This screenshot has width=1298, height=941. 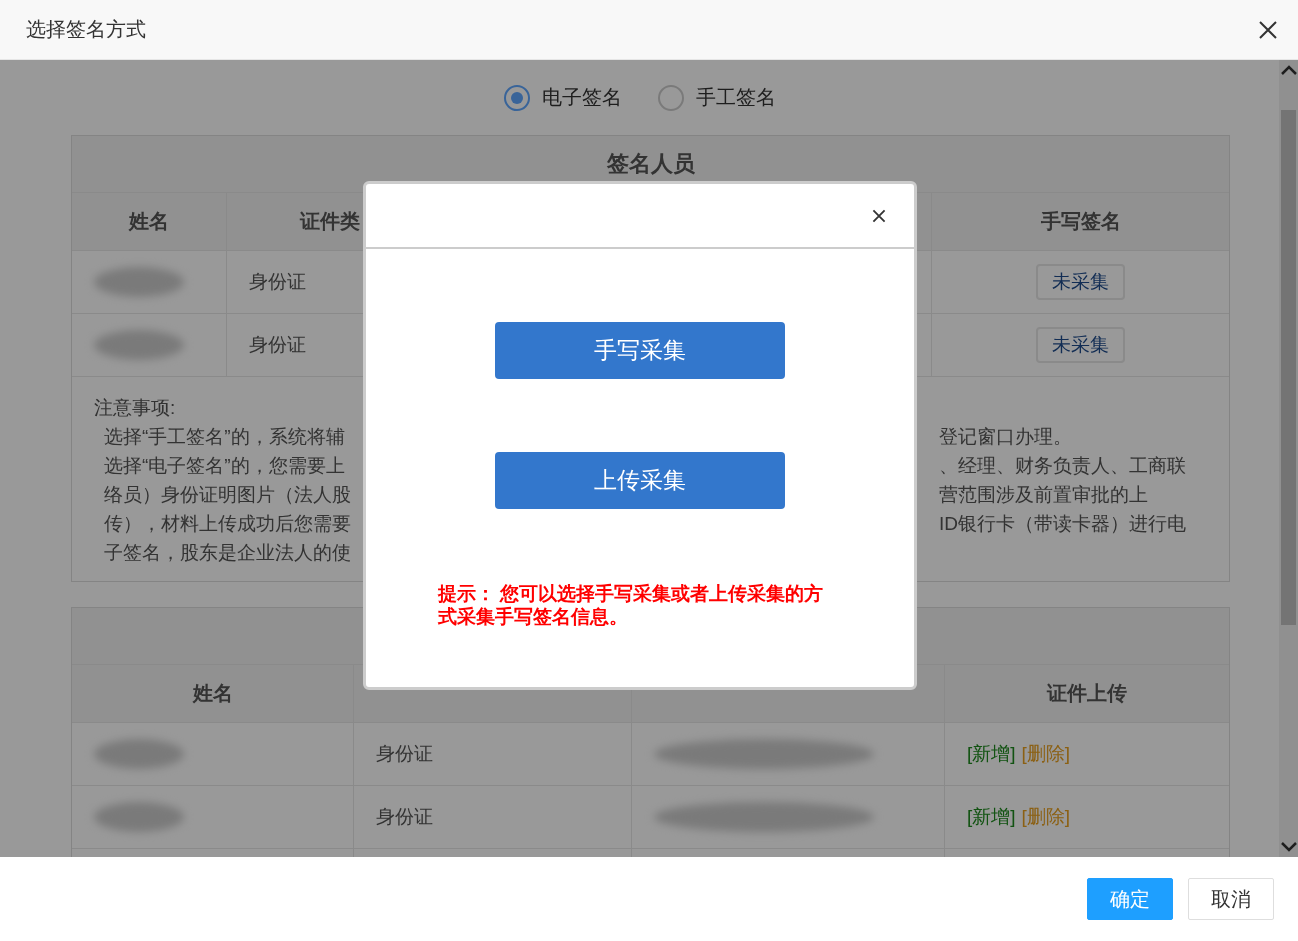 I want to click on window-title: 选择签名方式, so click(x=86, y=29).